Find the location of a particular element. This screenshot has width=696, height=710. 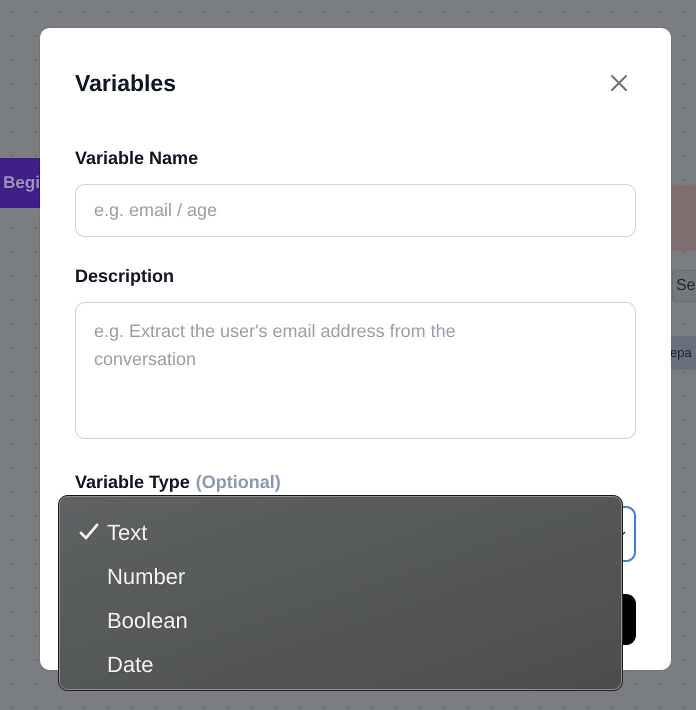

dialog-title: Variables is located at coordinates (125, 83).